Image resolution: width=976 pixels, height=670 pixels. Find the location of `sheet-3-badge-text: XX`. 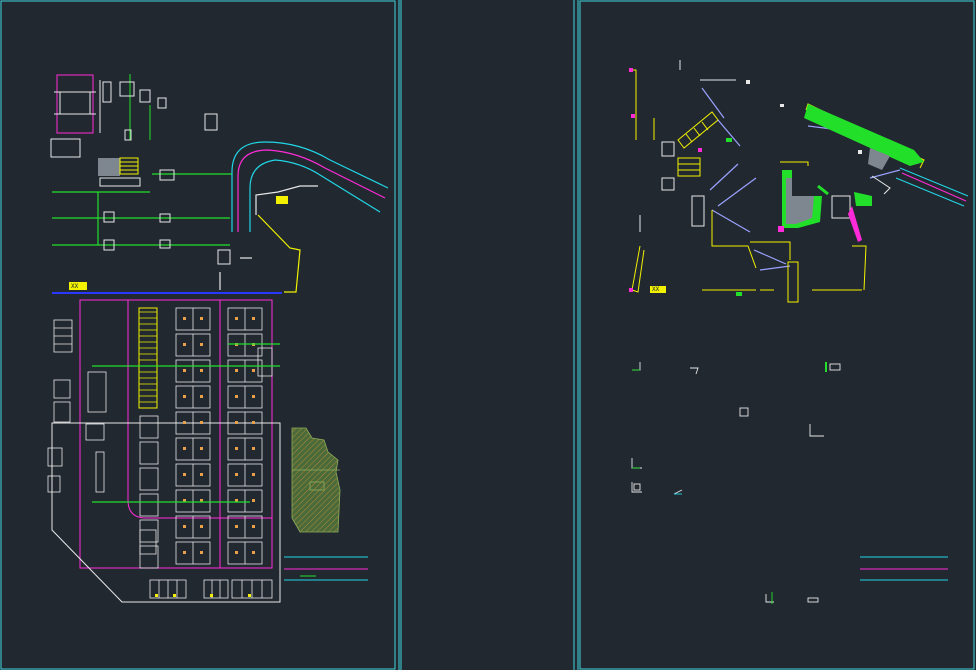

sheet-3-badge-text: XX is located at coordinates (656, 289).